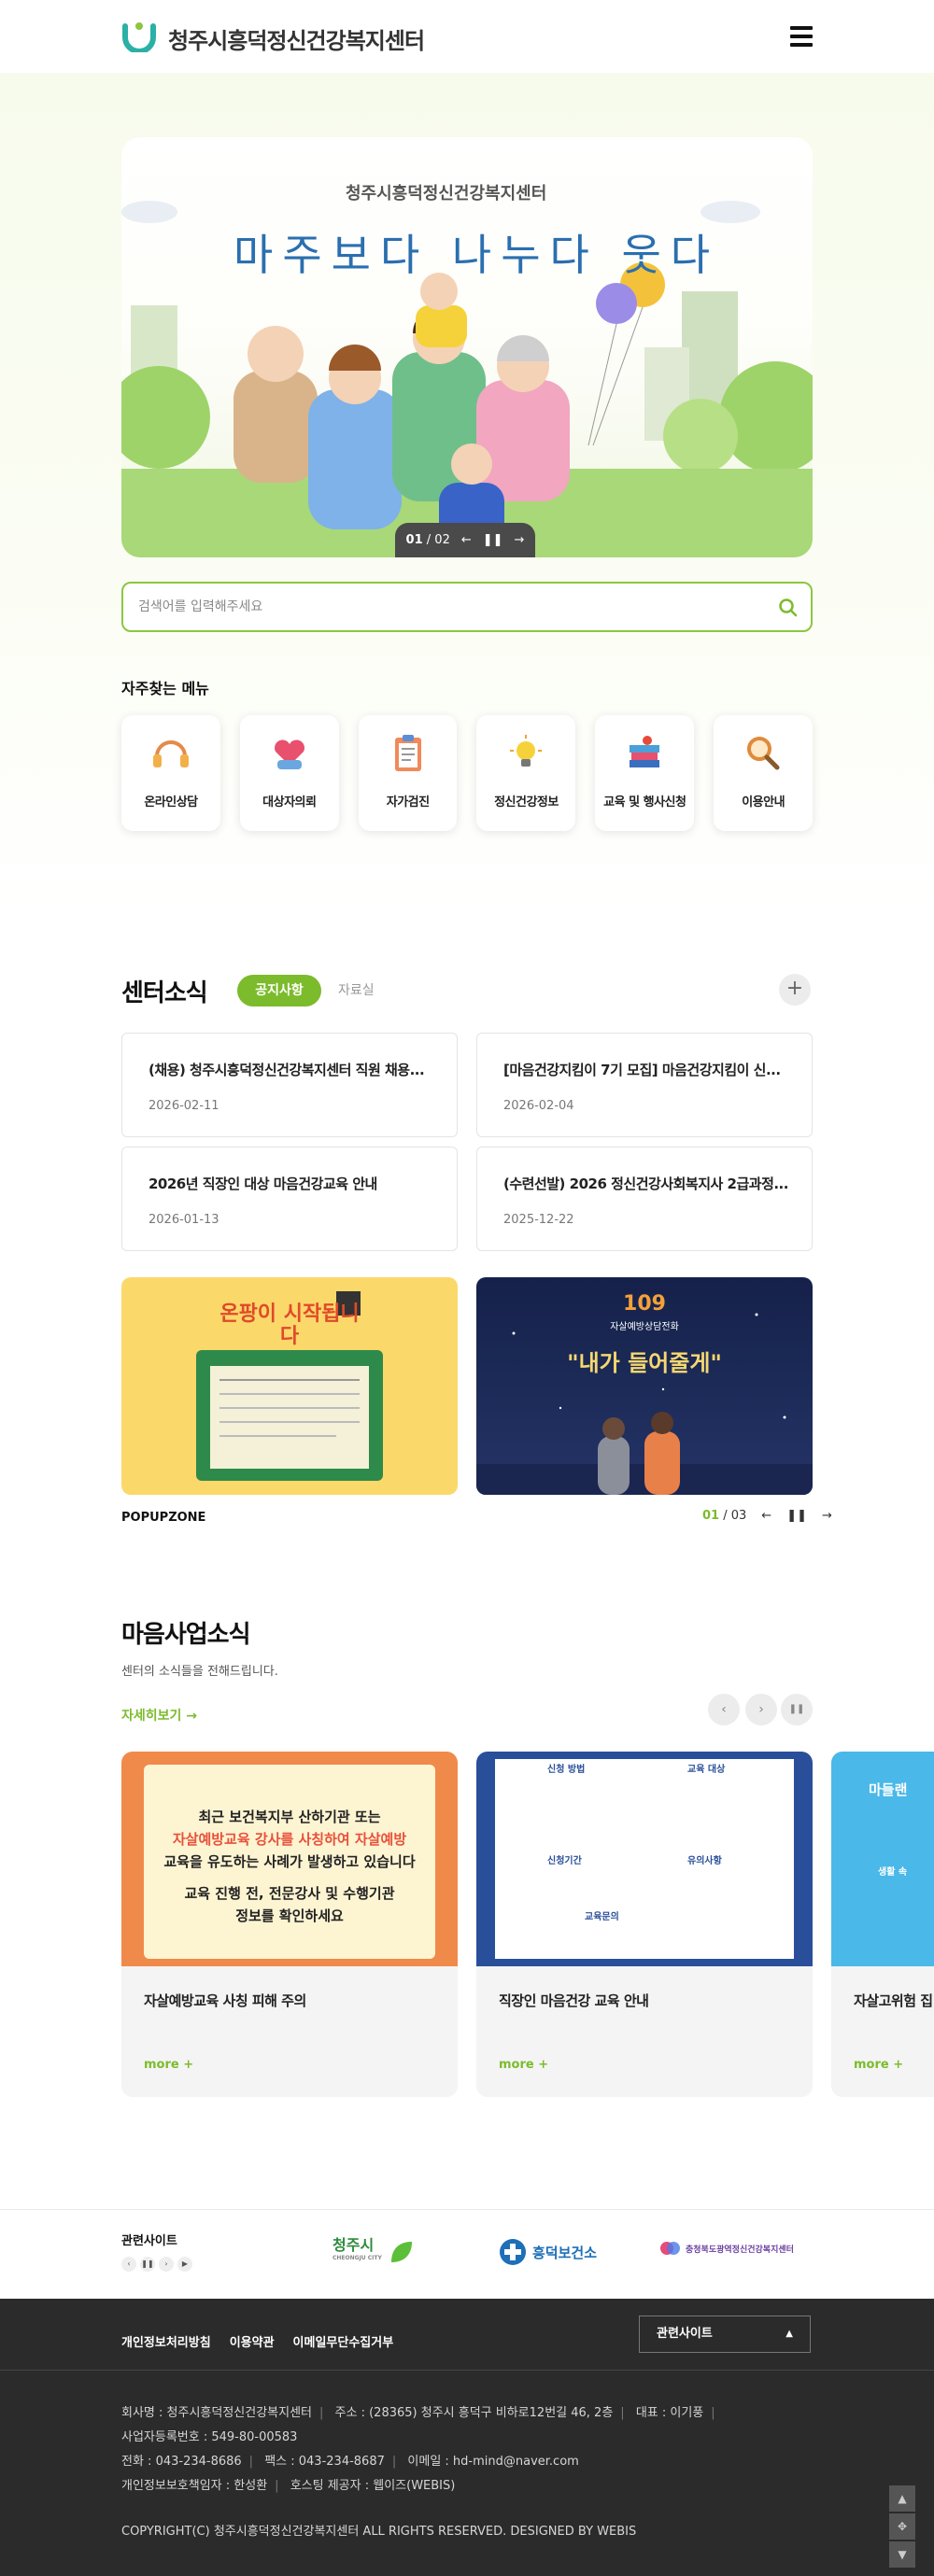  Describe the element at coordinates (182, 2462) in the screenshot. I see `footer-phone: 전화 : 043-234-8686` at that location.